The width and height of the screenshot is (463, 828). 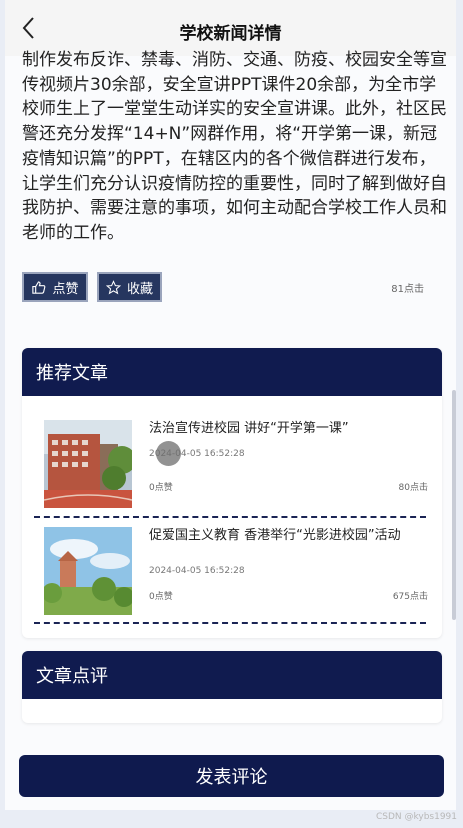 I want to click on touch-indicator, so click(x=168, y=453).